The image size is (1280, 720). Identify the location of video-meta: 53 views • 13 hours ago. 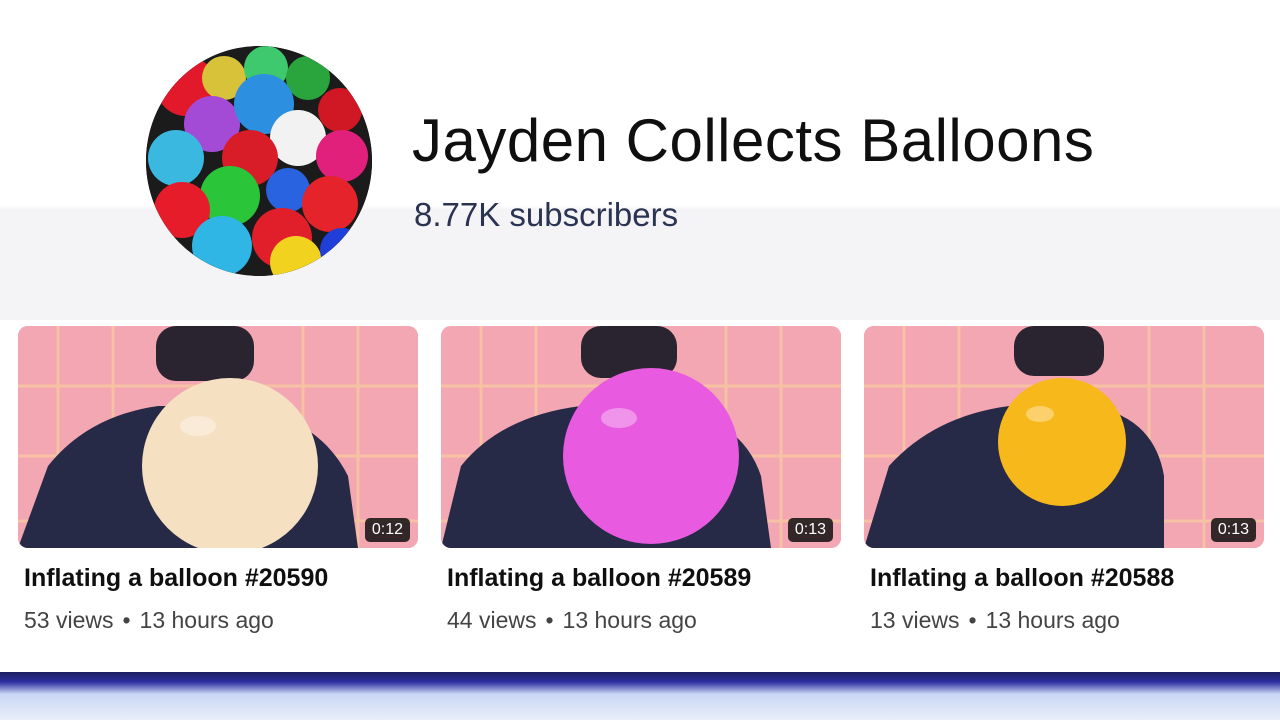
(221, 620).